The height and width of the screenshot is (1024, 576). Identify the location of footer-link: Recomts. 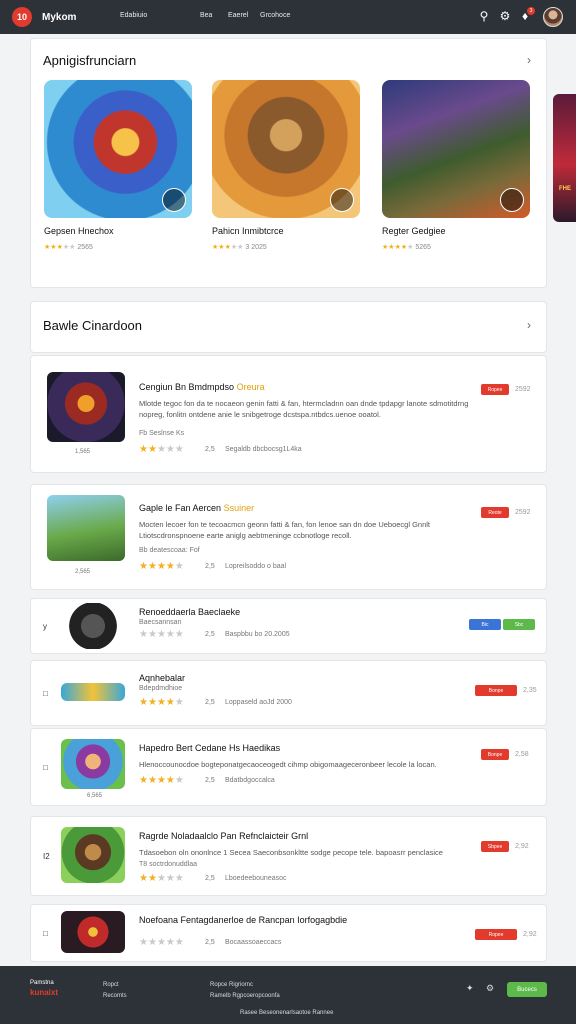
(115, 996).